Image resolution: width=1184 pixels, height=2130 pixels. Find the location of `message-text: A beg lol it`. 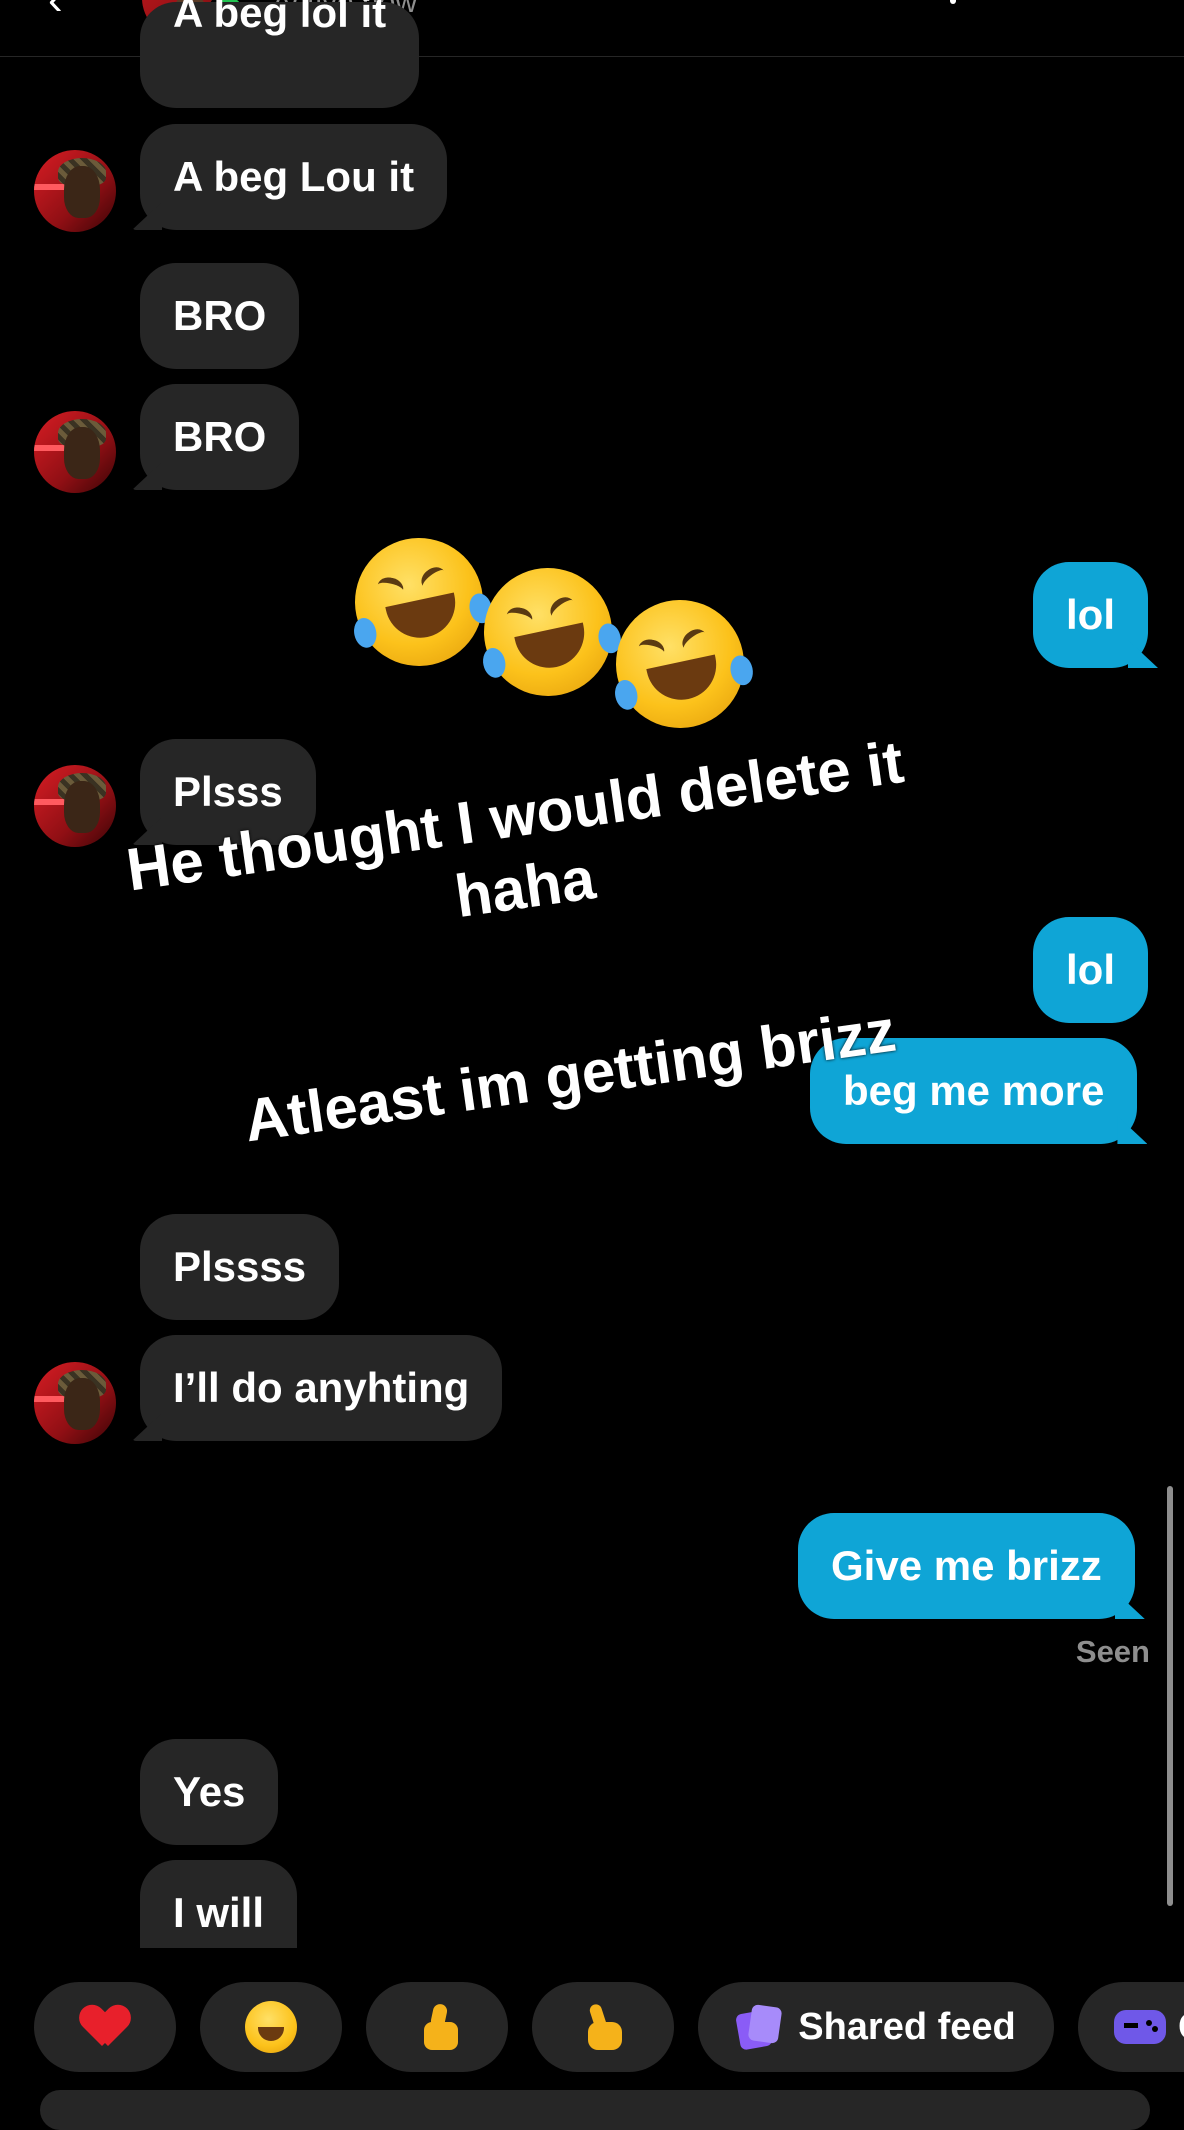

message-text: A beg lol it is located at coordinates (280, 18).